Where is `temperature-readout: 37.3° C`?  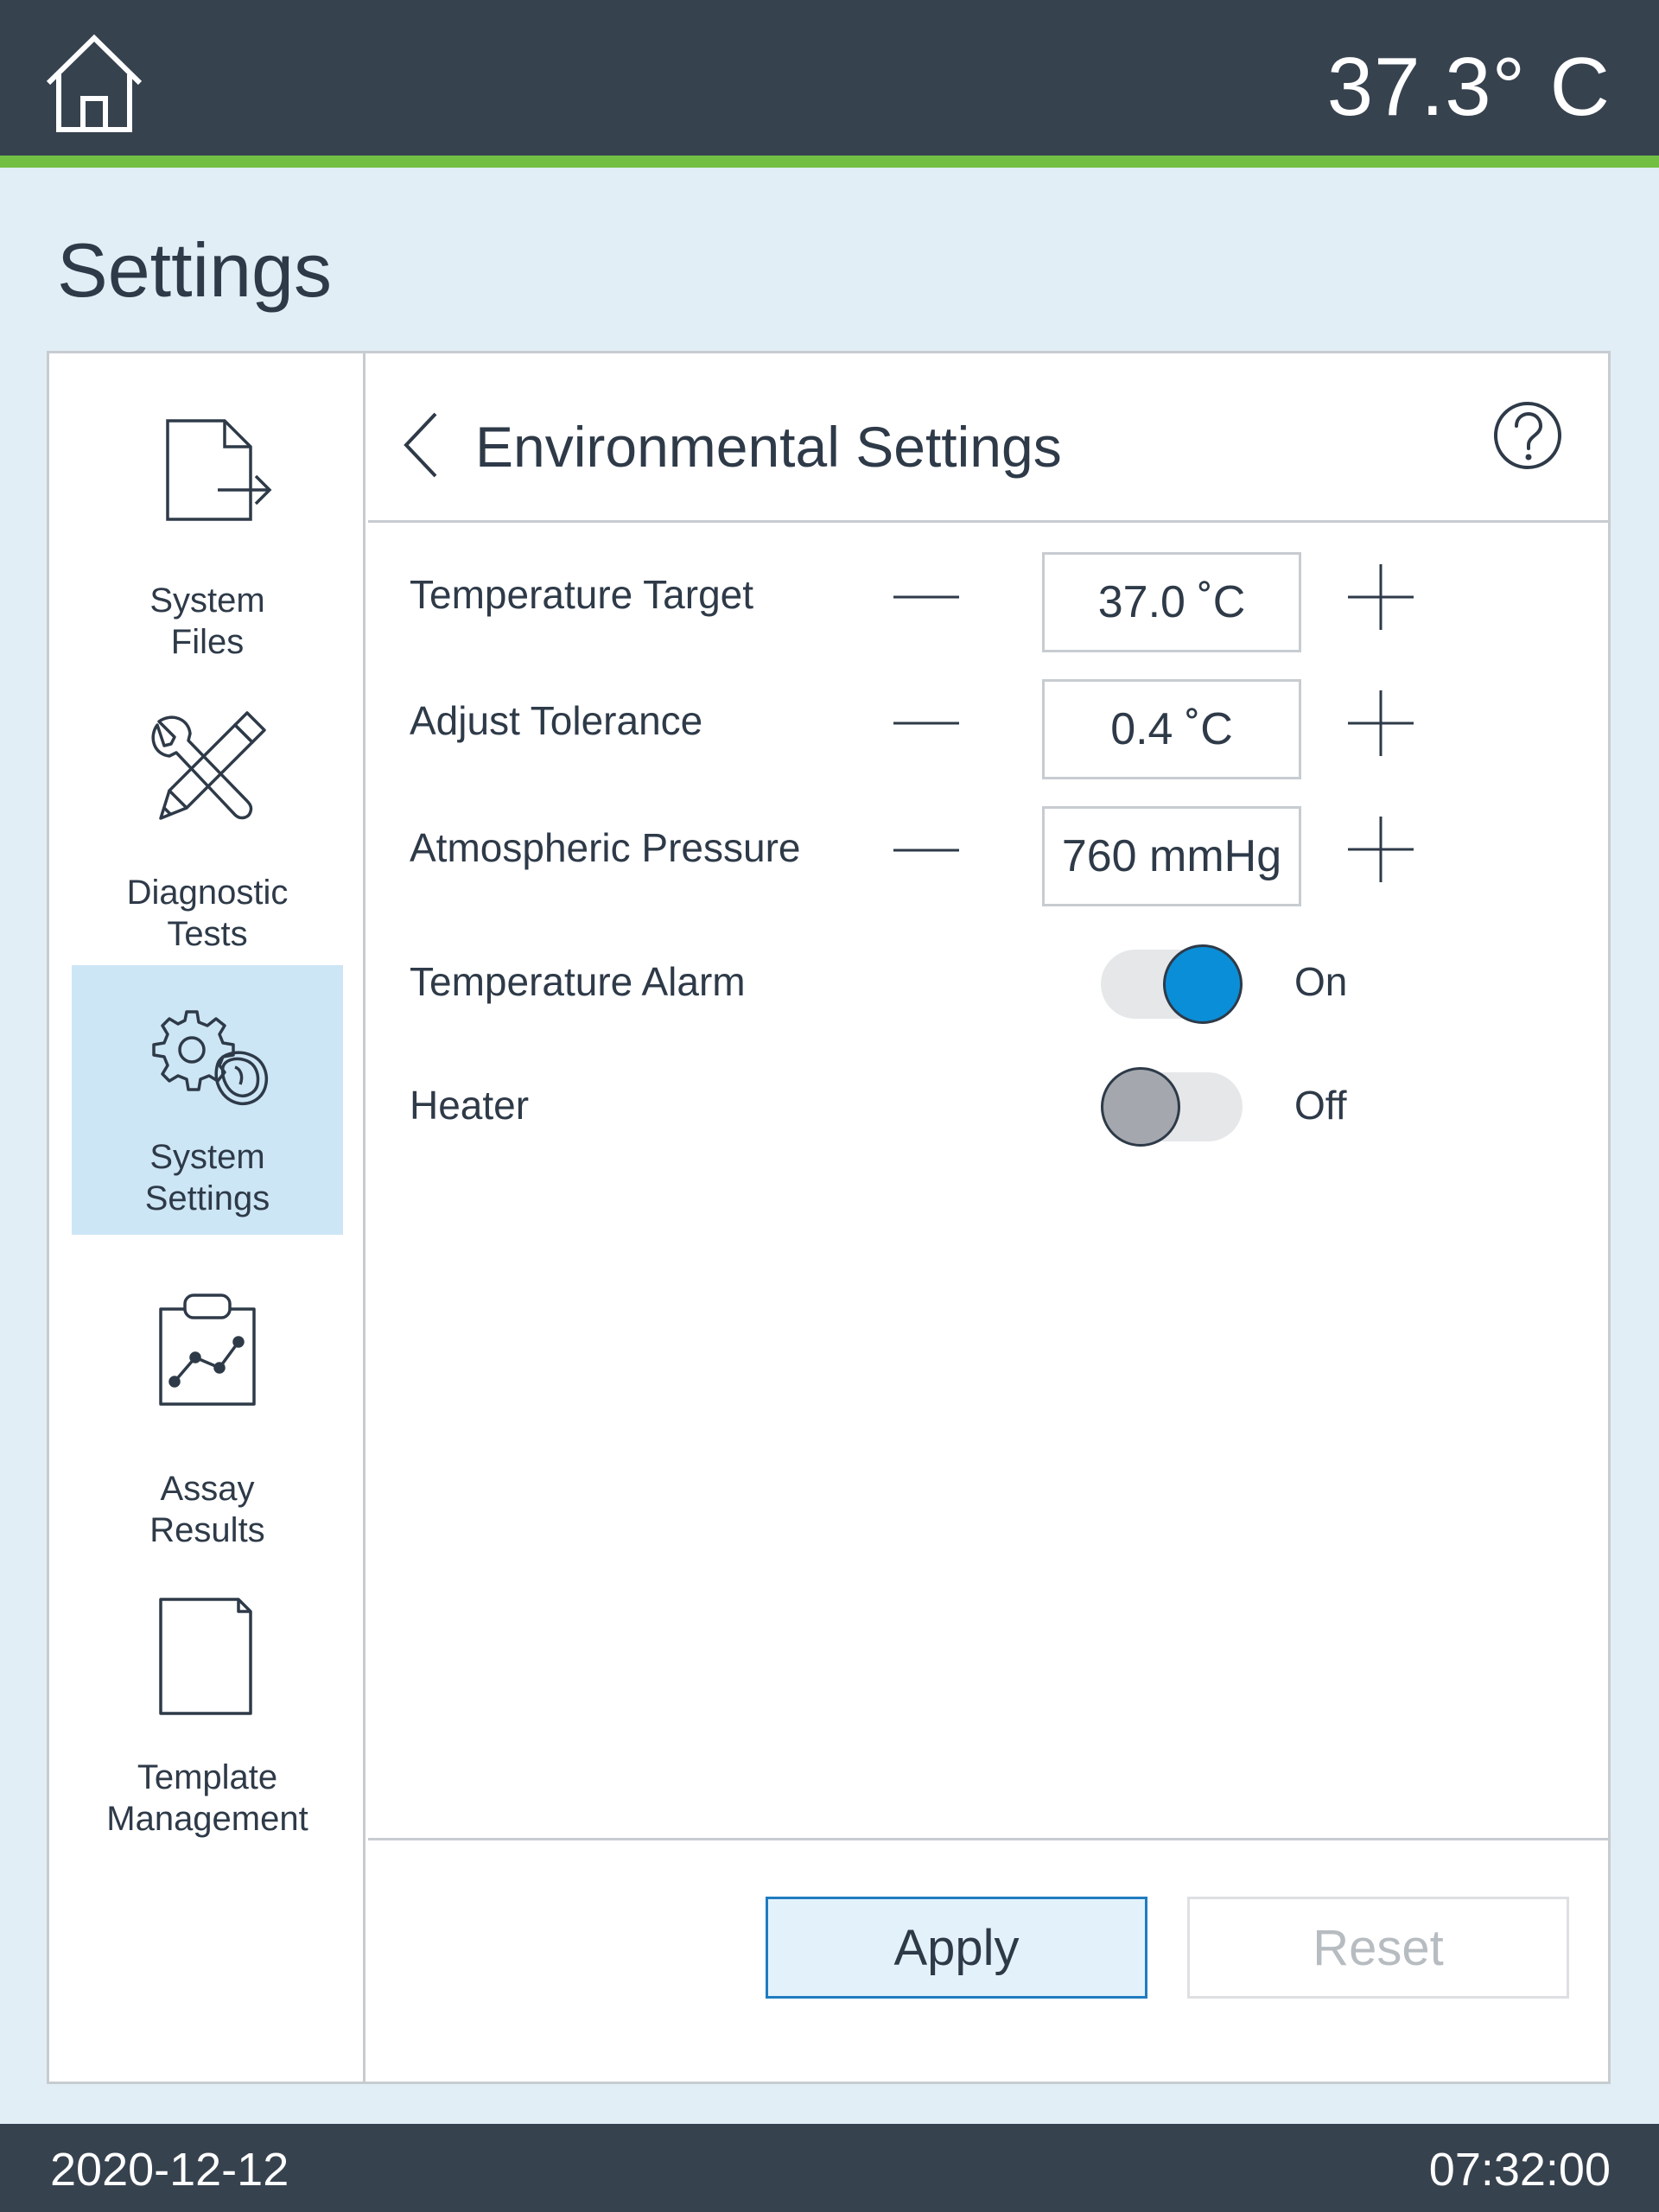
temperature-readout: 37.3° C is located at coordinates (1468, 87).